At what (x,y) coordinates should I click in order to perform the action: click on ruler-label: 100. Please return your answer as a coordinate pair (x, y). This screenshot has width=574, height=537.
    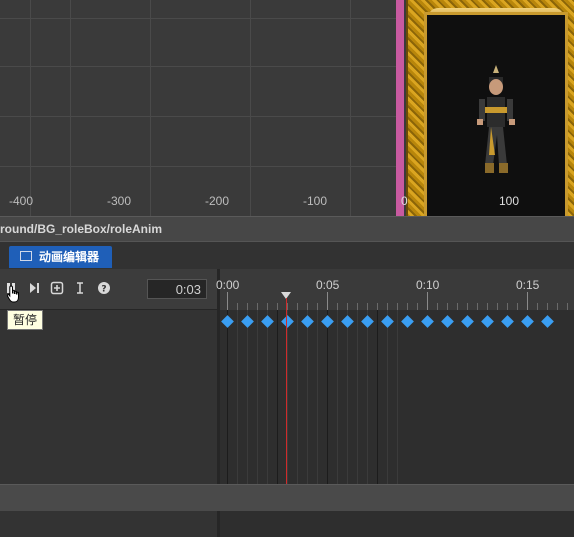
    Looking at the image, I should click on (509, 201).